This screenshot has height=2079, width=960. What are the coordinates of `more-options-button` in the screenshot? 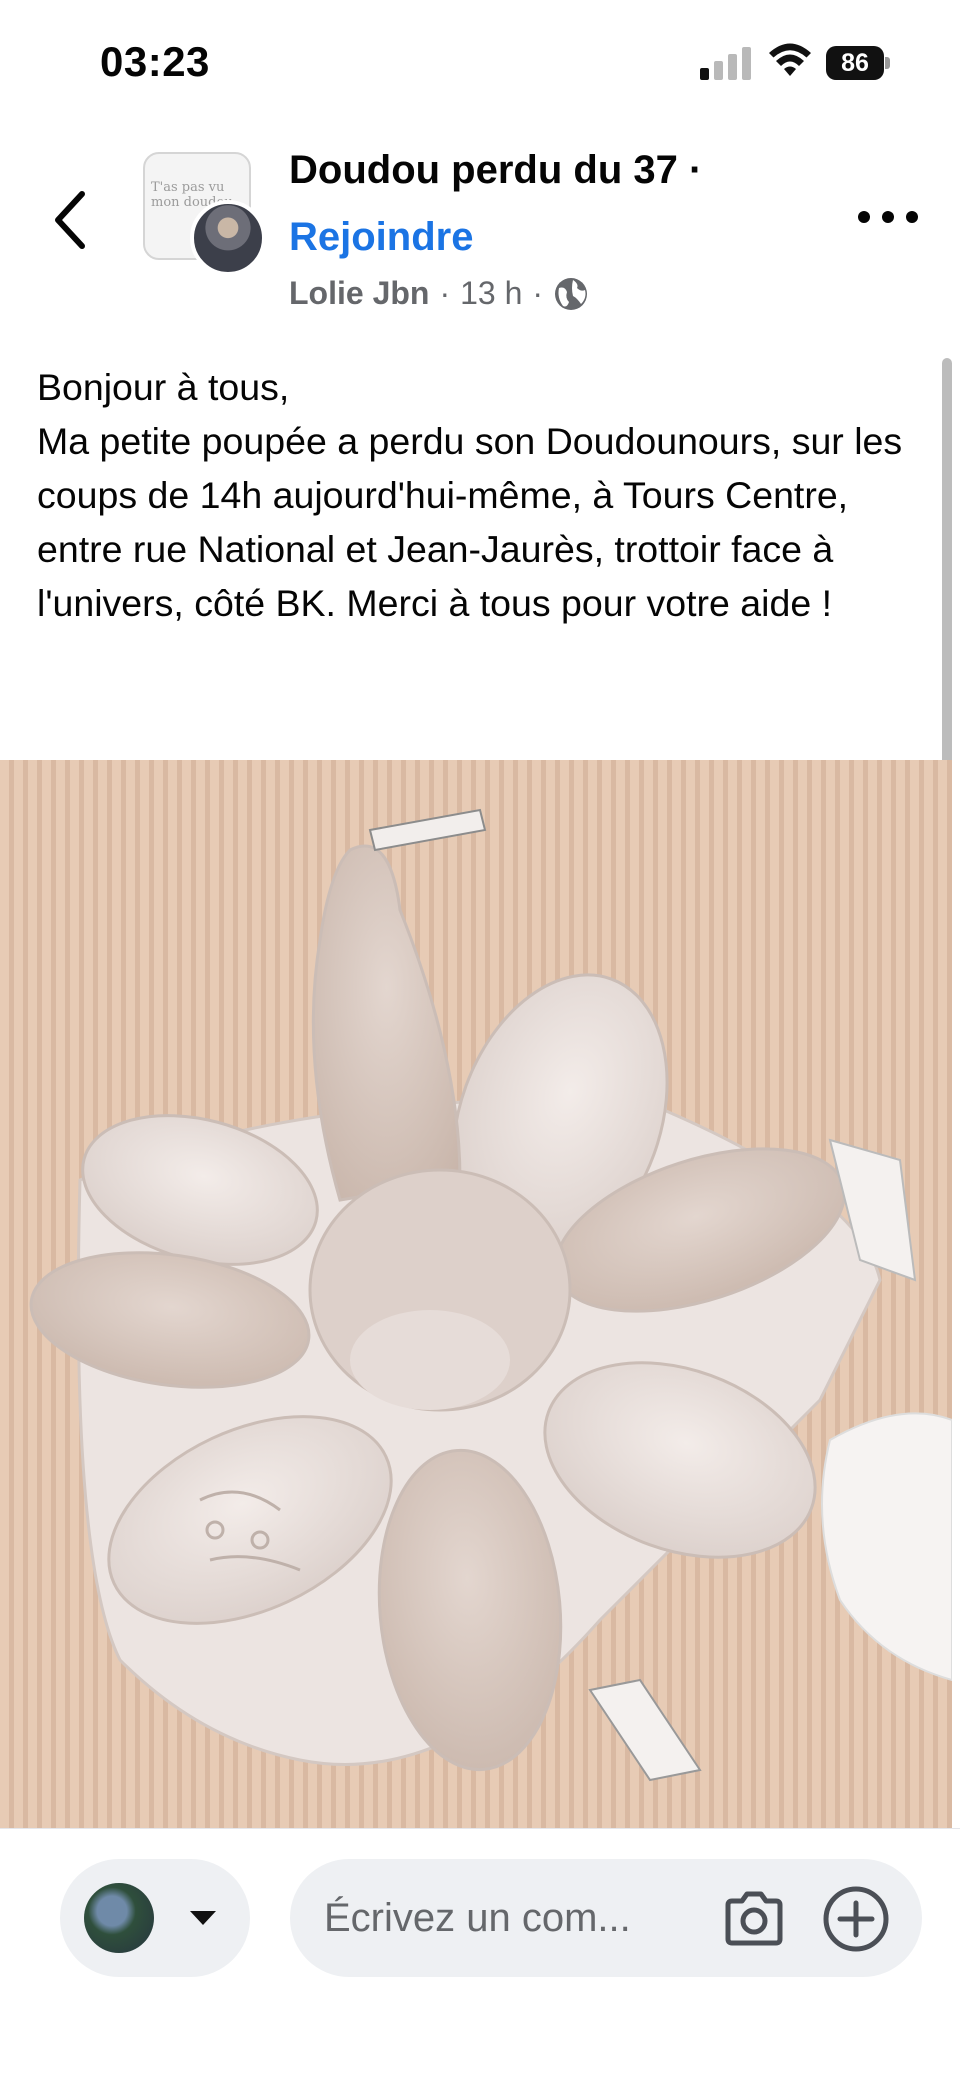 It's located at (888, 217).